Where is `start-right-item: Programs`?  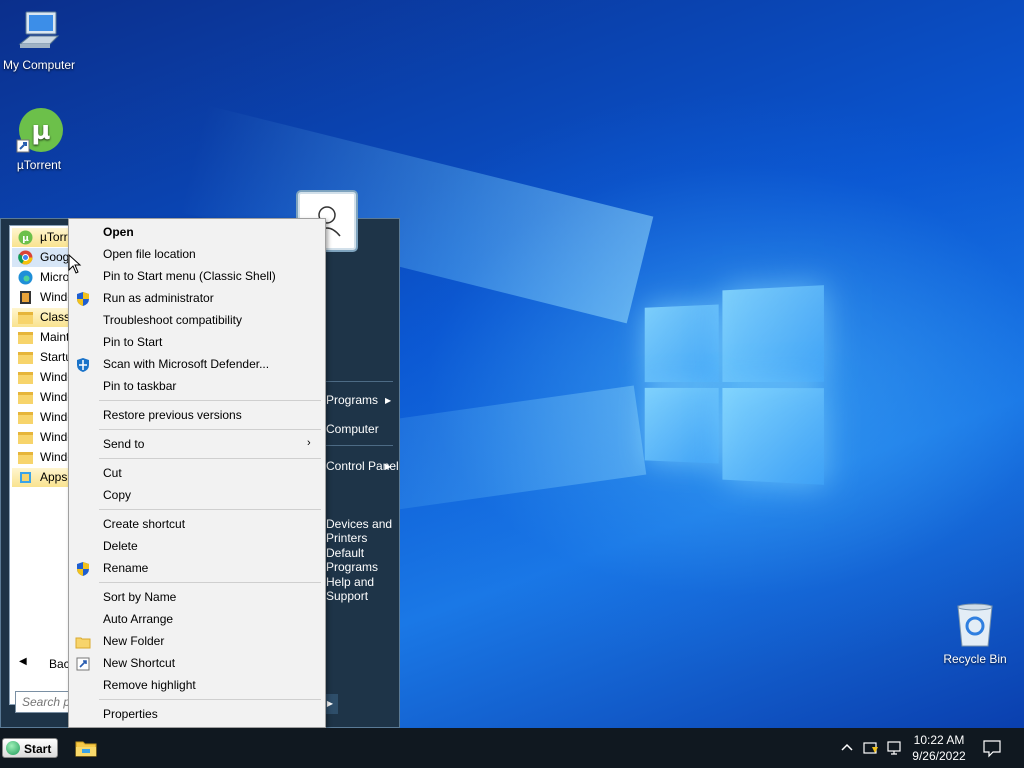
start-right-item: Programs is located at coordinates (352, 400).